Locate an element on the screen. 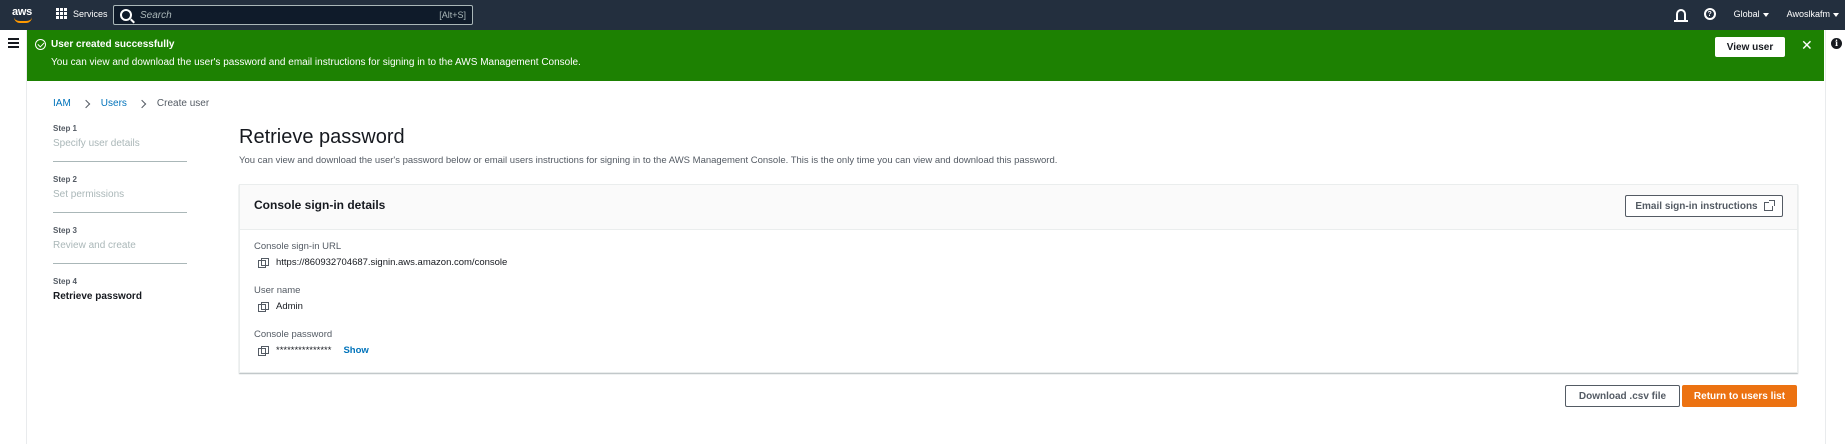 The height and width of the screenshot is (444, 1845). field-label: Console password is located at coordinates (293, 334).